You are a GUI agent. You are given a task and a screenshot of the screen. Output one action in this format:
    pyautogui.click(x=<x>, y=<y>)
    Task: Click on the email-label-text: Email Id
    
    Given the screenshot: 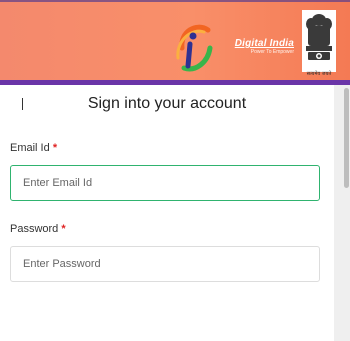 What is the action you would take?
    pyautogui.click(x=30, y=148)
    